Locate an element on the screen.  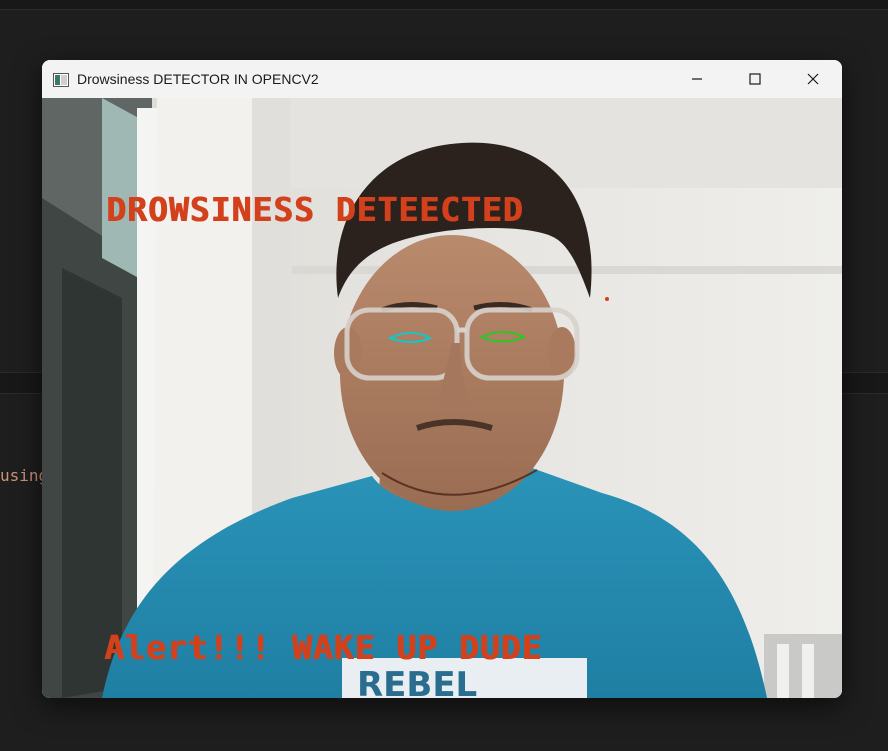
maximize-icon is located at coordinates (755, 79).